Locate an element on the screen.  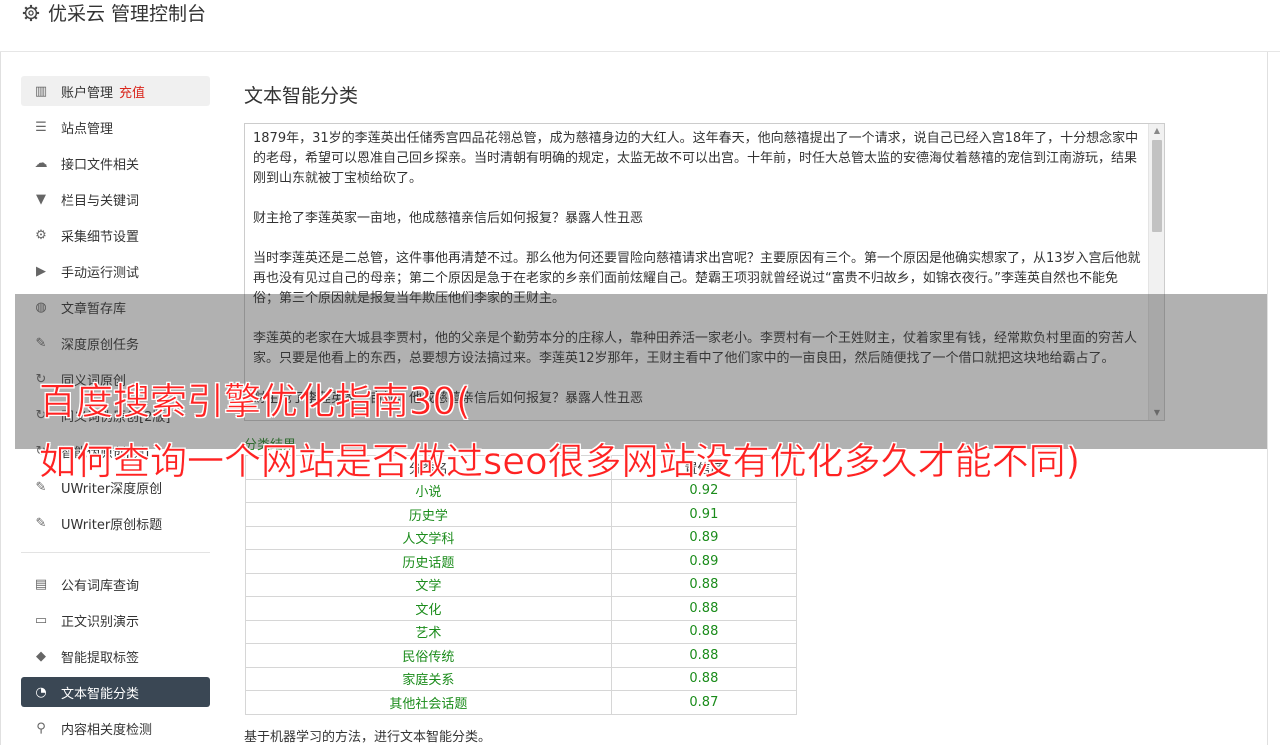
sidebar-item-label: 手动运行测试 is located at coordinates (100, 273).